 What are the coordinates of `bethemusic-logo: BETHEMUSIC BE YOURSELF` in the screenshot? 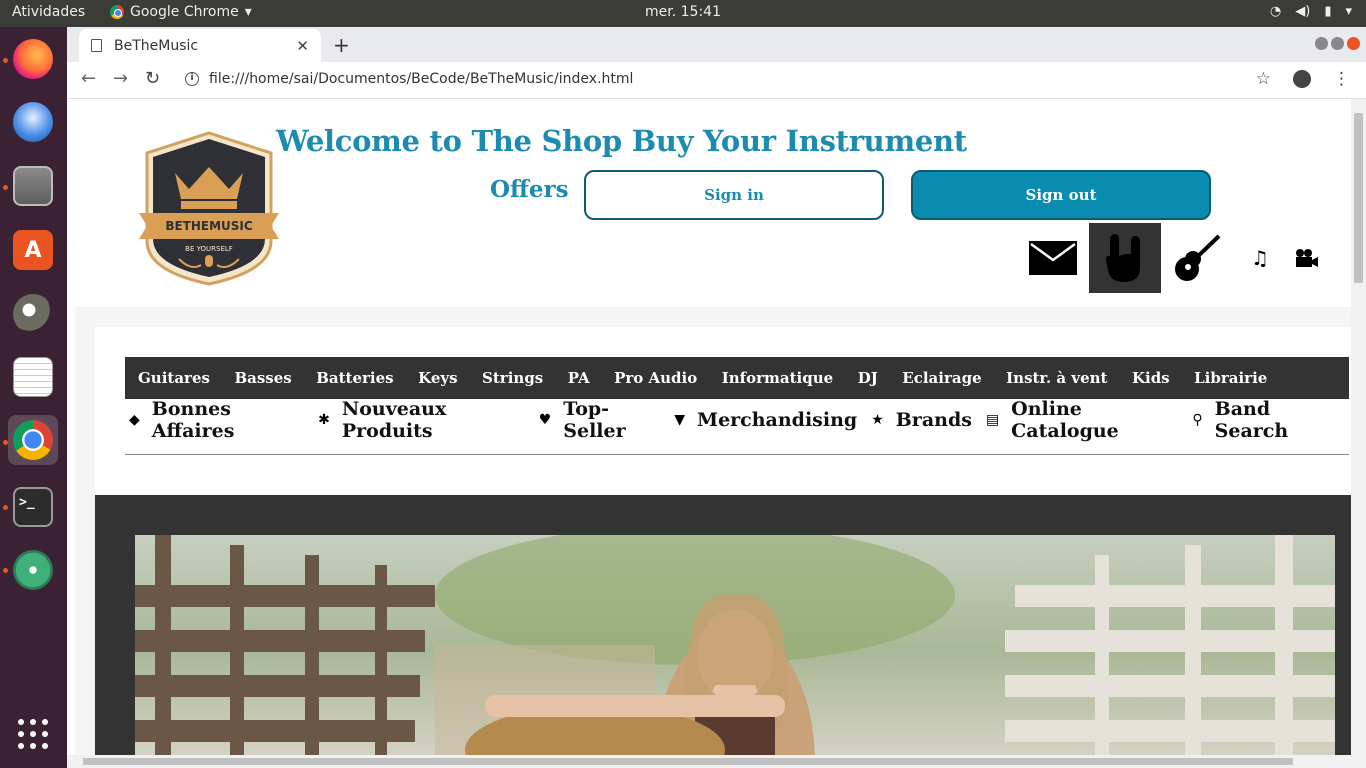 It's located at (209, 208).